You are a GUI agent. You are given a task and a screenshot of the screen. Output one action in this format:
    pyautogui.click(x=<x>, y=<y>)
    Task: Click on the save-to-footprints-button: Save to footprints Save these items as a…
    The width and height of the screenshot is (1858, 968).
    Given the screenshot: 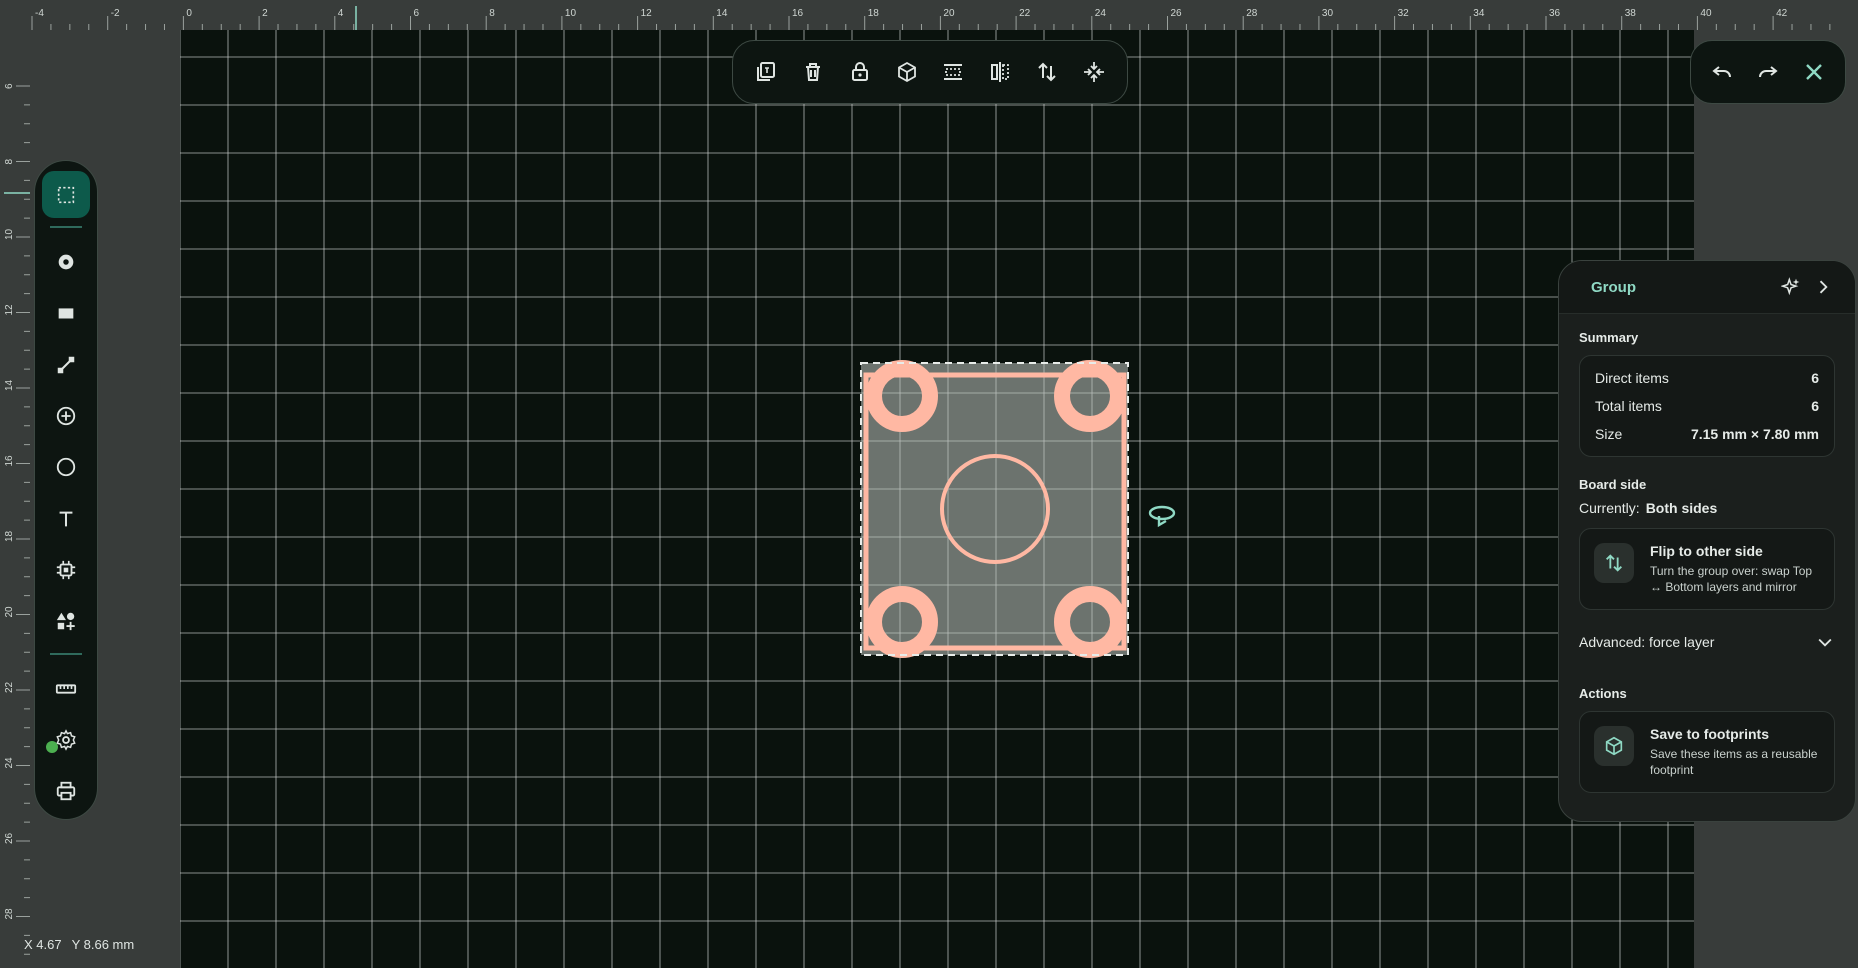 What is the action you would take?
    pyautogui.click(x=1707, y=752)
    